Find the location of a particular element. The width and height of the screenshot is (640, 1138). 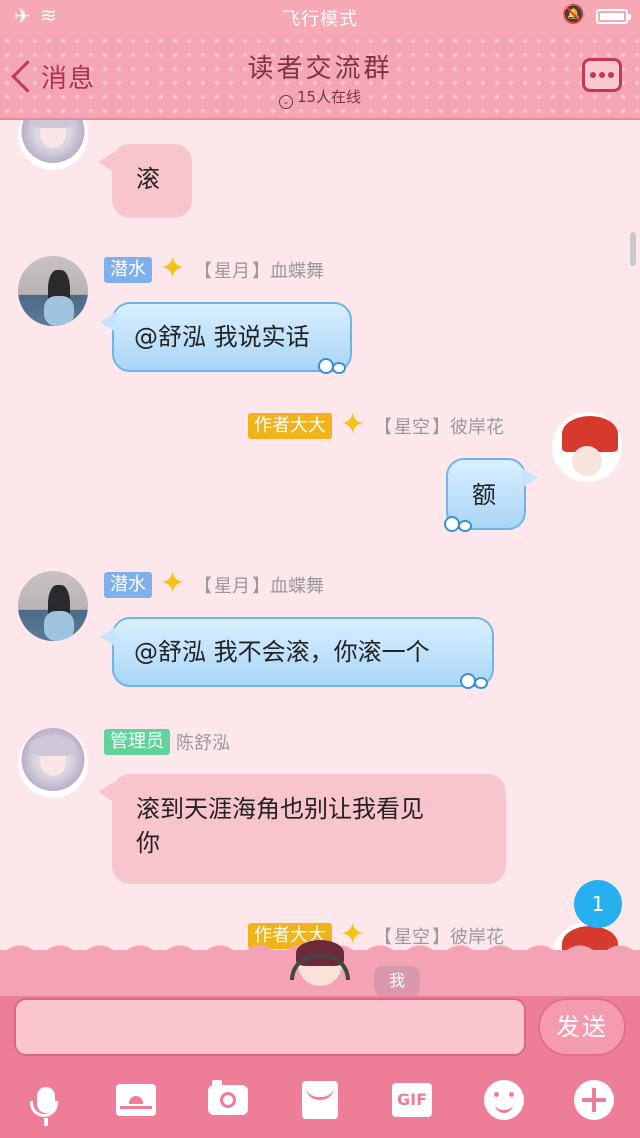

message-bubble: 滚 is located at coordinates (145, 180).